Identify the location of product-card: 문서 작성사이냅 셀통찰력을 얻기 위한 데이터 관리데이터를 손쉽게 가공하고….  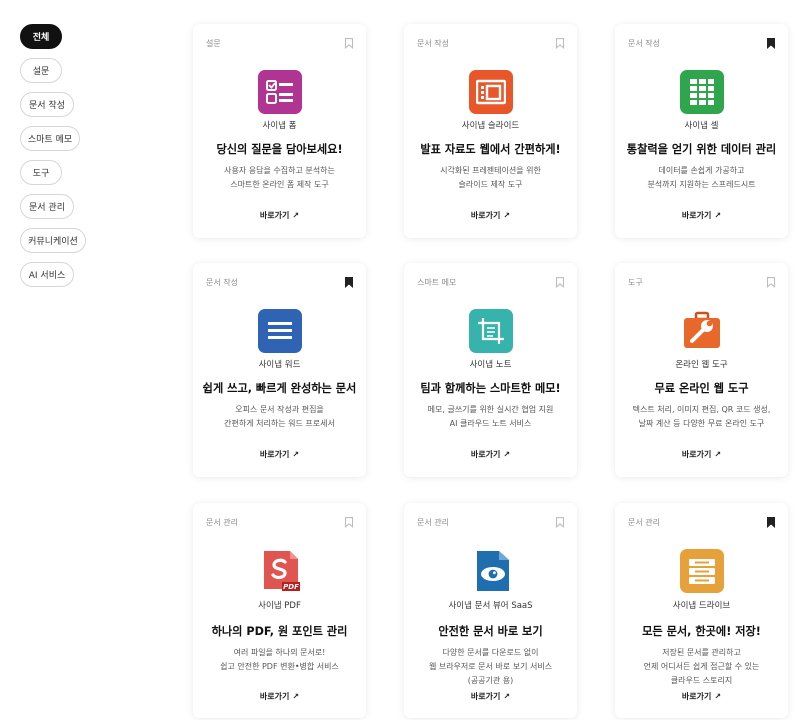
(701, 131).